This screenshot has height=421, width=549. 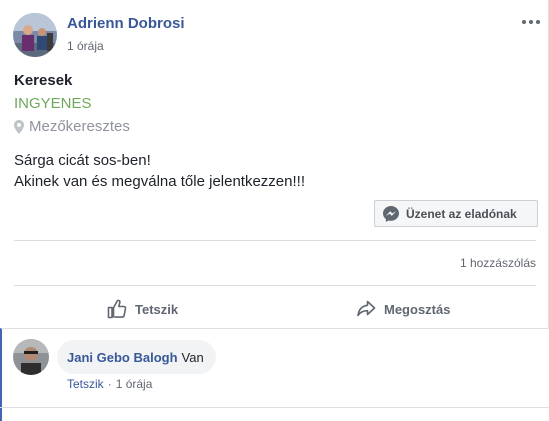 I want to click on more-dots-icon, so click(x=531, y=22).